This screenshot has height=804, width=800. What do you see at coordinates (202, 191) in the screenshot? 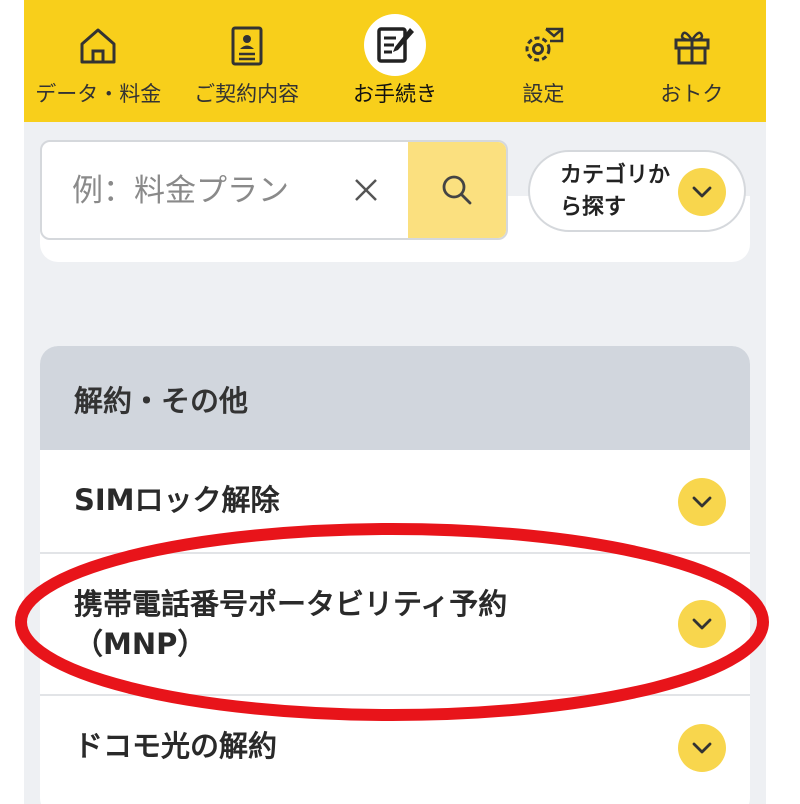
I see `search-input` at bounding box center [202, 191].